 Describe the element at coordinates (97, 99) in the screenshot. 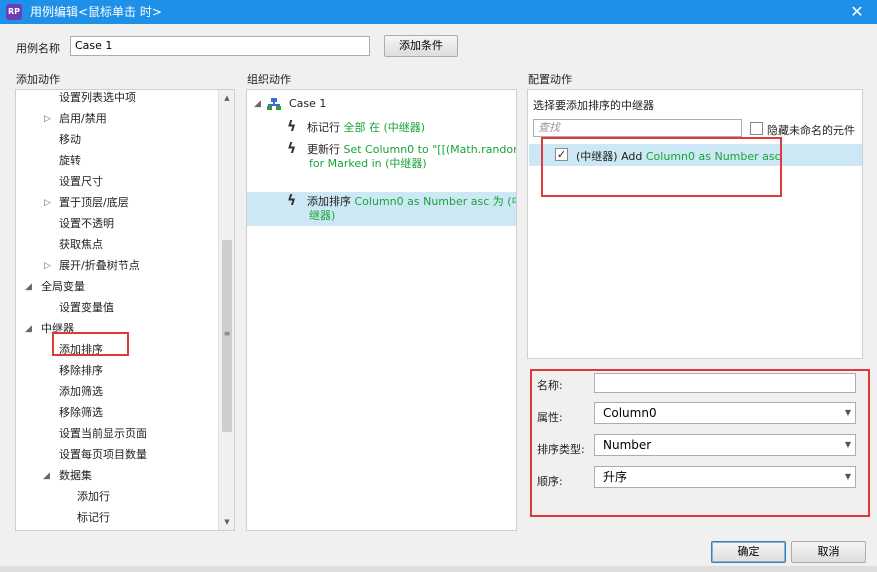

I see `tree-item-set-list-selected: 设置列表选中项` at that location.